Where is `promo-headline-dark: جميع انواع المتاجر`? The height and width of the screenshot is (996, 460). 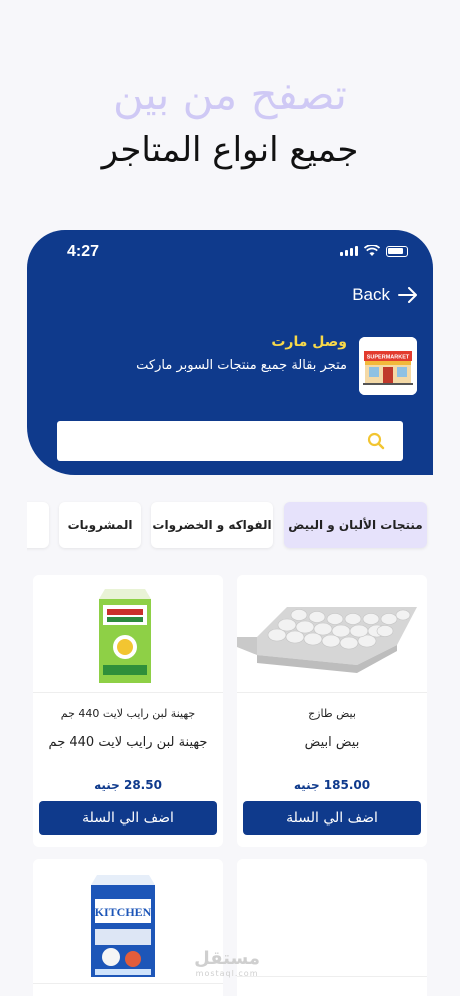
promo-headline-dark: جميع انواع المتاجر is located at coordinates (230, 150).